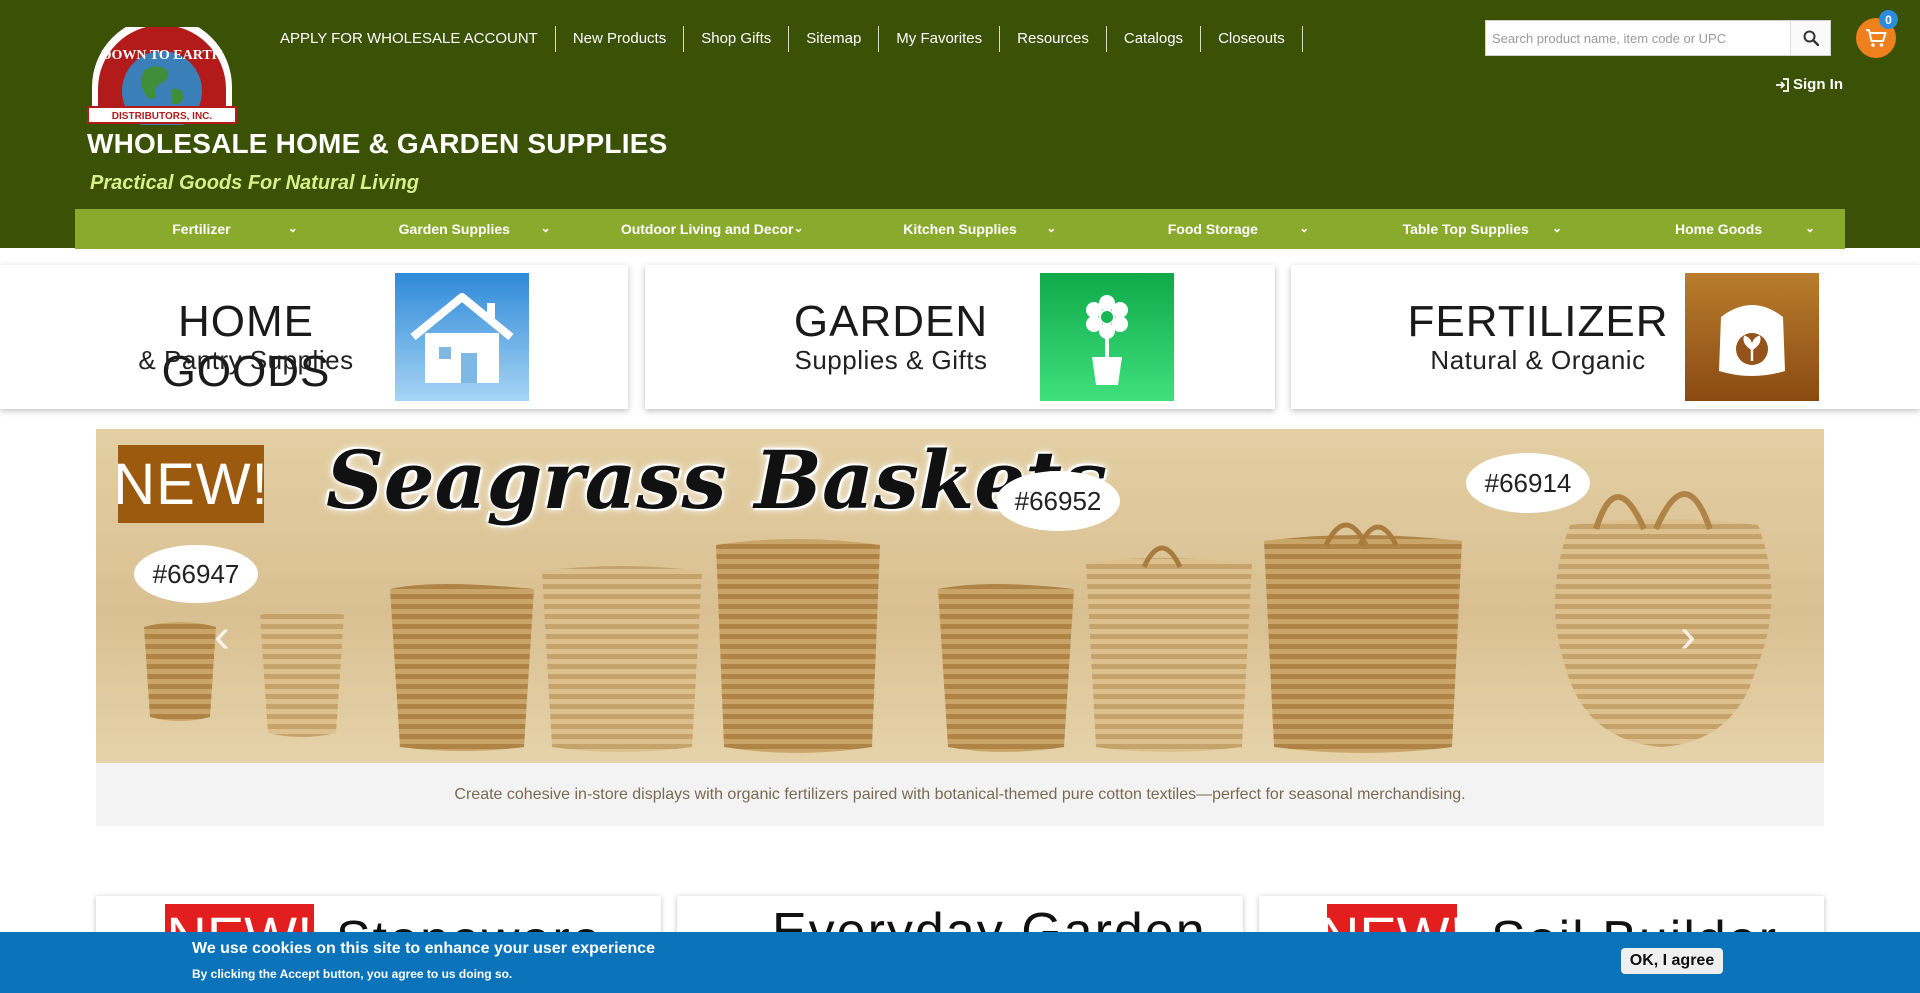  I want to click on category-table-top-supplies: Table Top Supplies ⌄, so click(1465, 229).